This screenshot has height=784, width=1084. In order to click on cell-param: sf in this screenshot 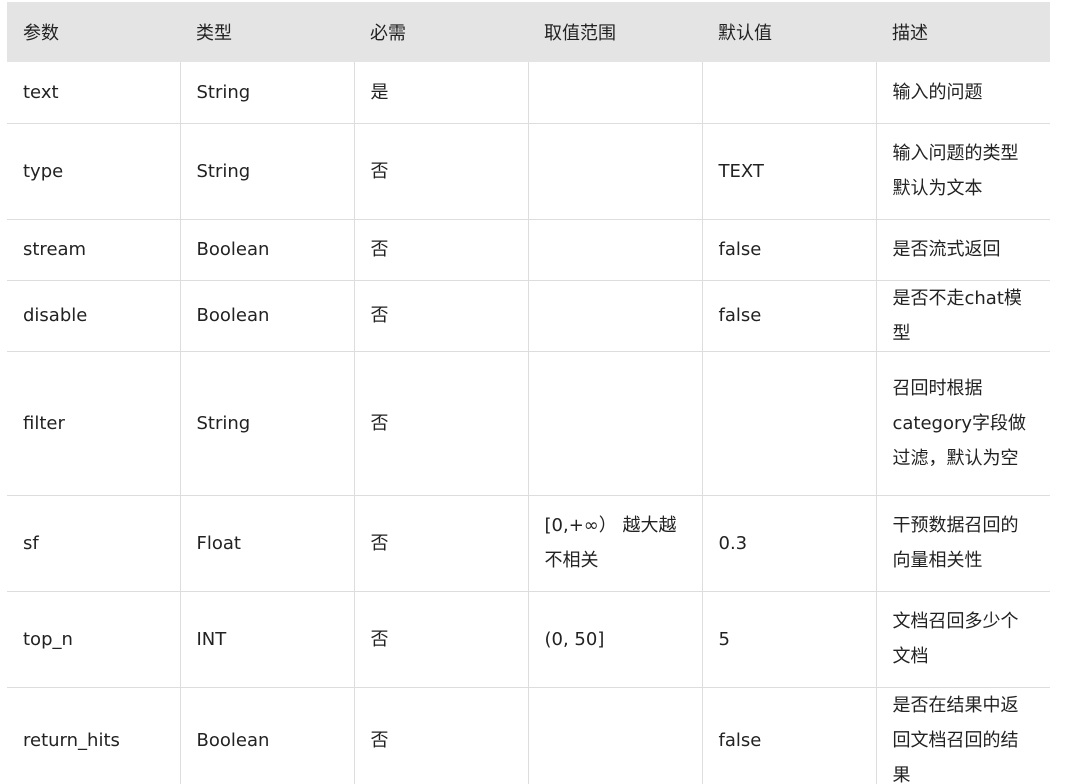, I will do `click(93, 543)`.